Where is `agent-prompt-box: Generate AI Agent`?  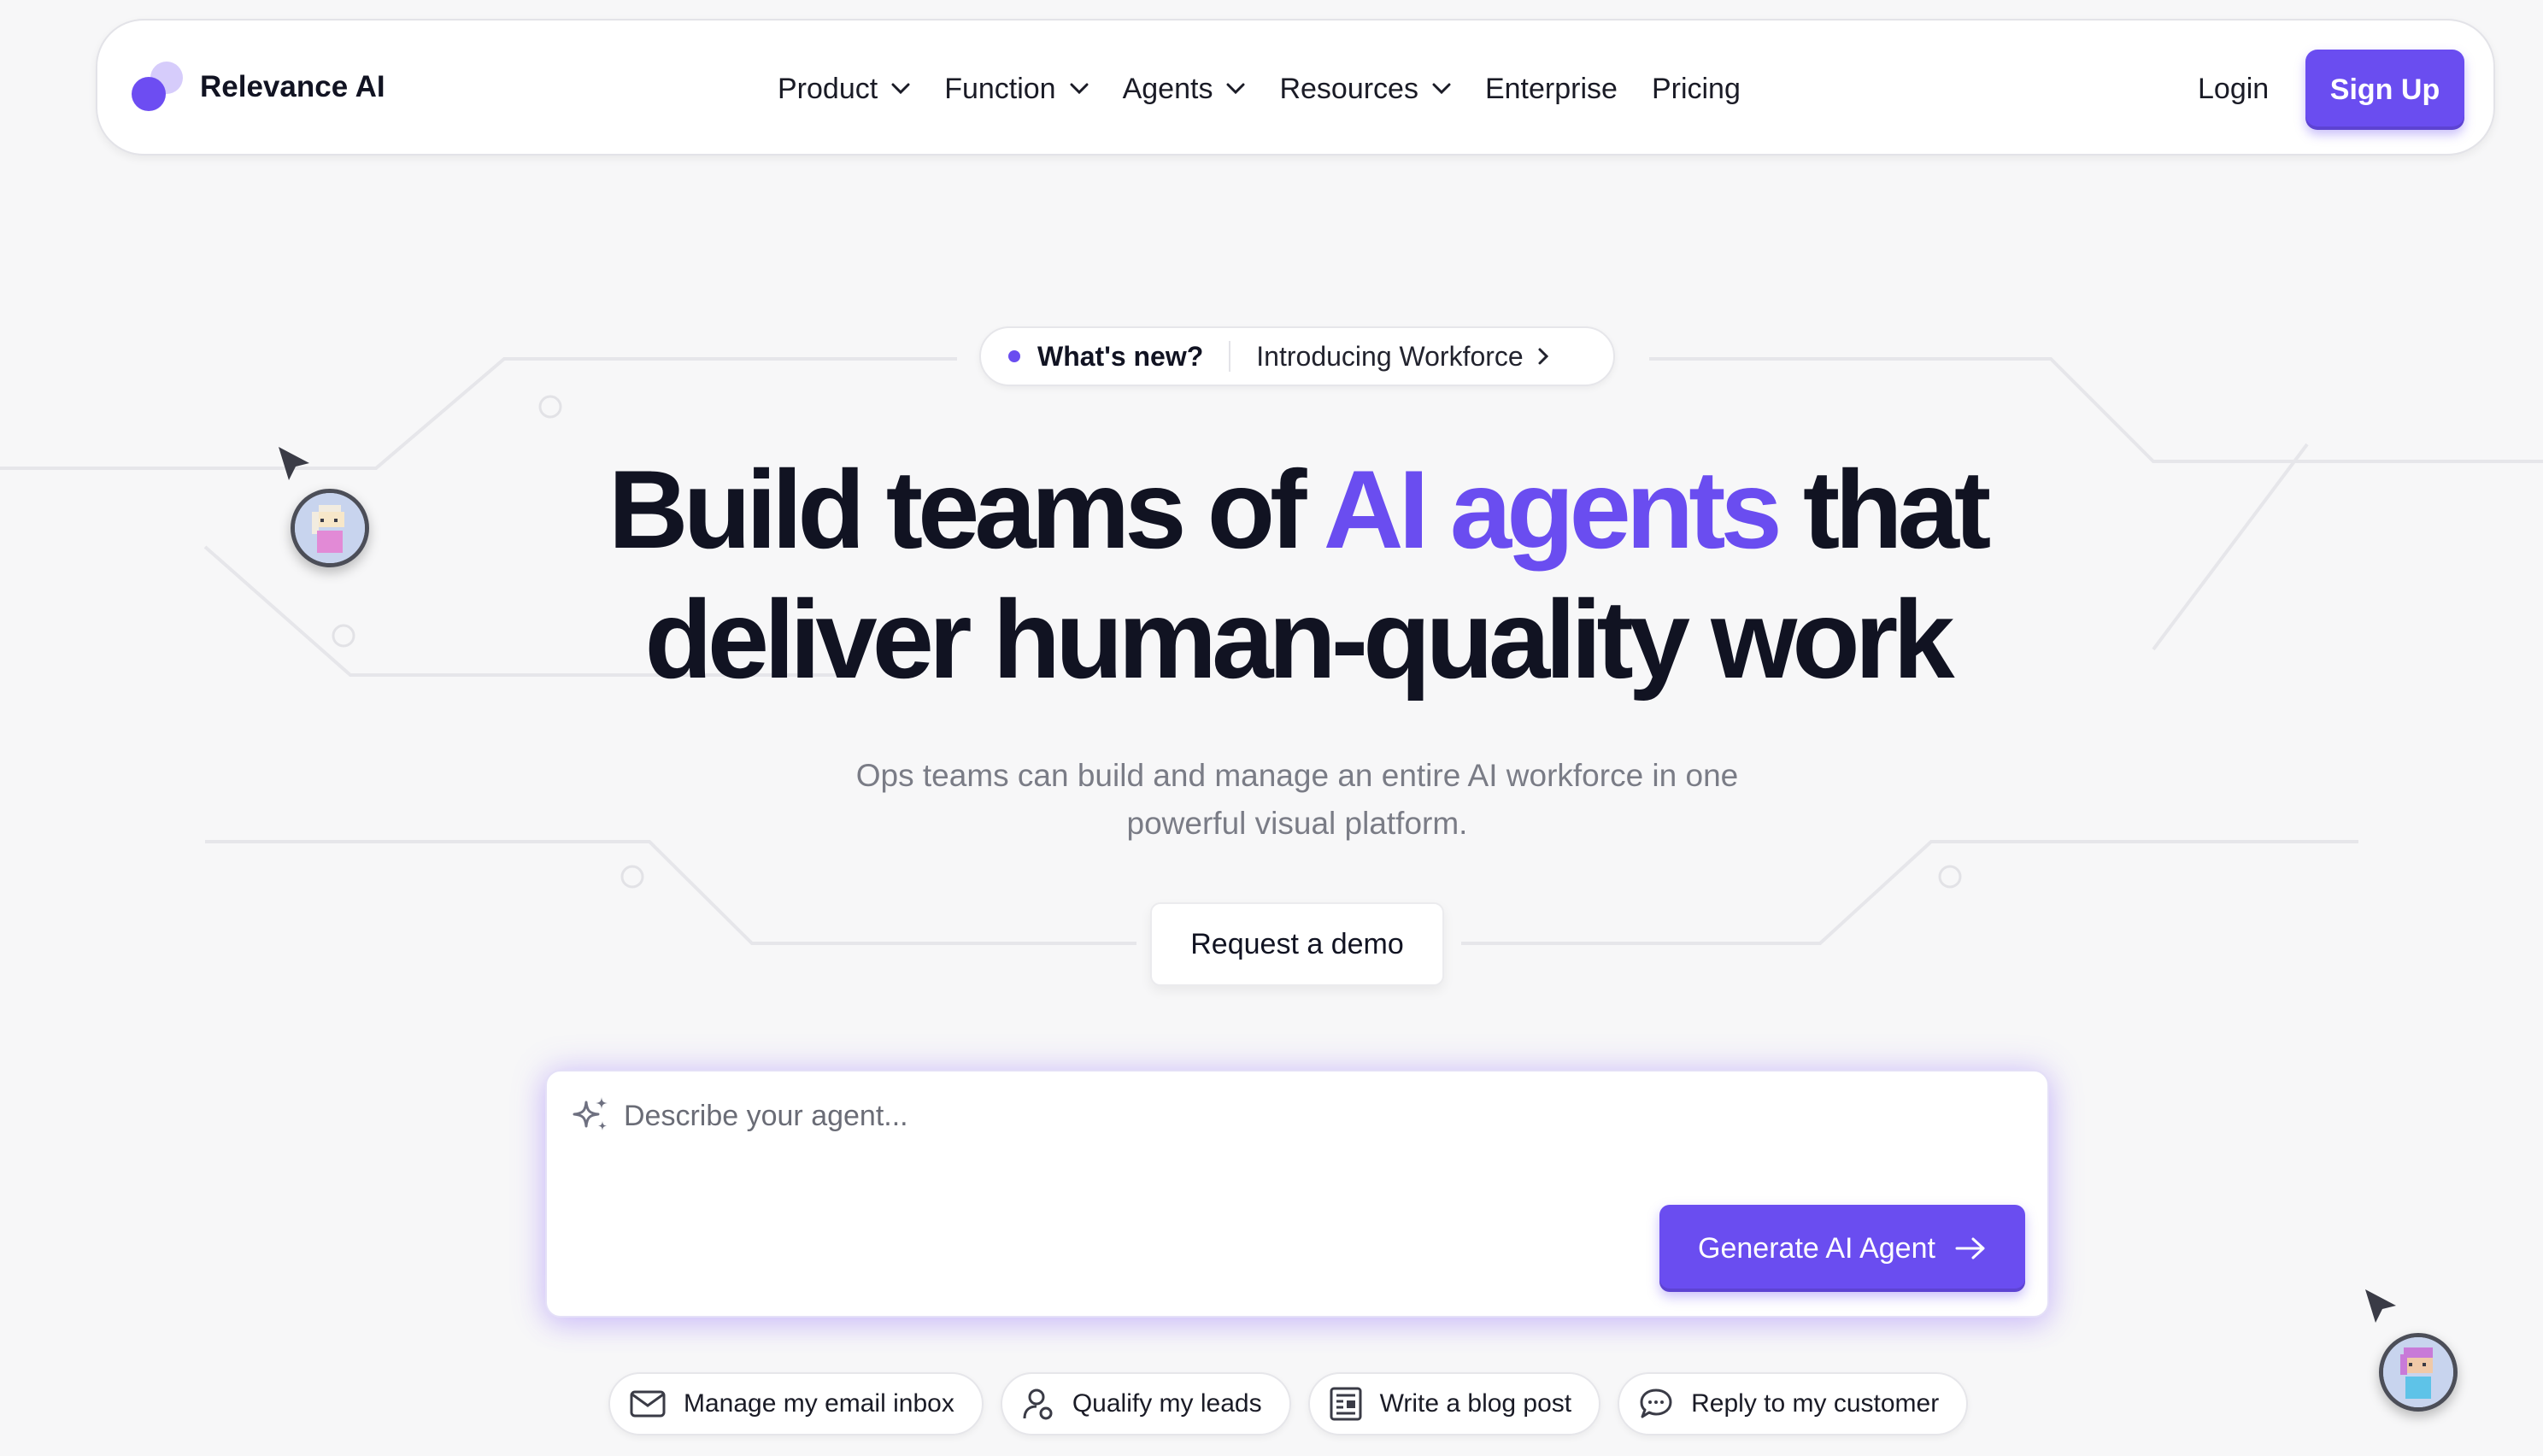 agent-prompt-box: Generate AI Agent is located at coordinates (1297, 1194).